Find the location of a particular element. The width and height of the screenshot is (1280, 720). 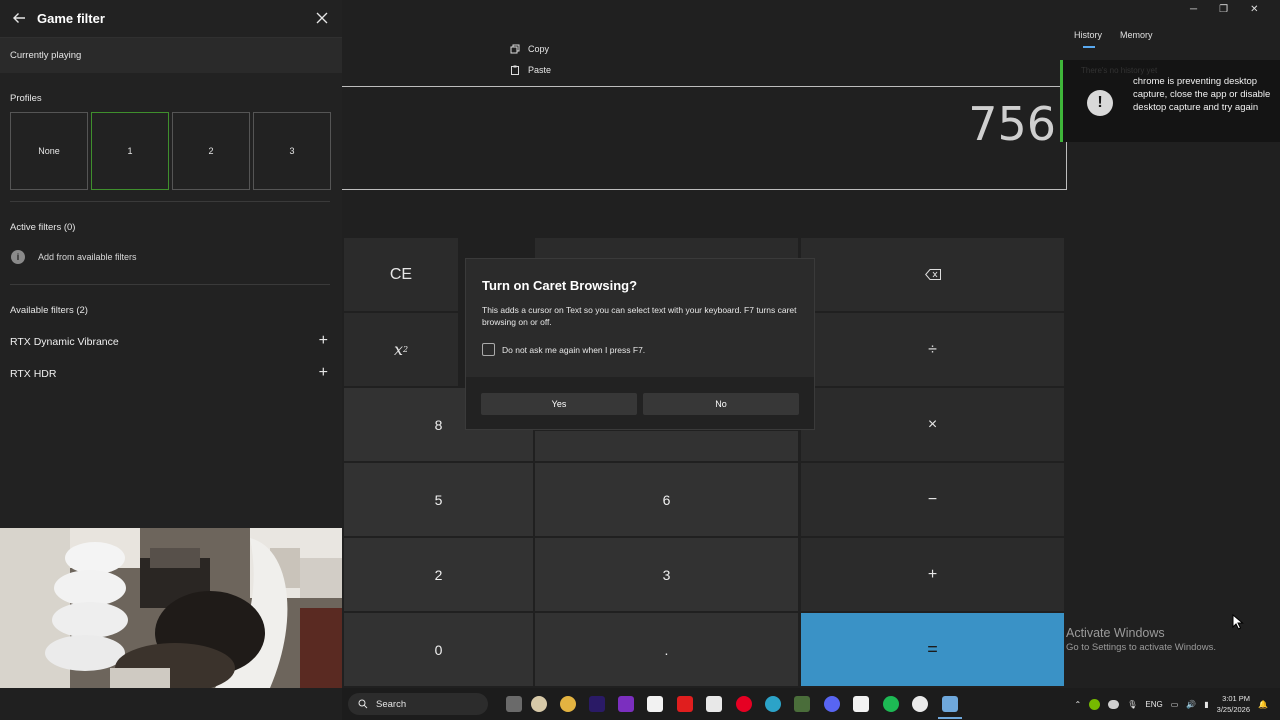

panel-title: Game filter is located at coordinates (71, 18).